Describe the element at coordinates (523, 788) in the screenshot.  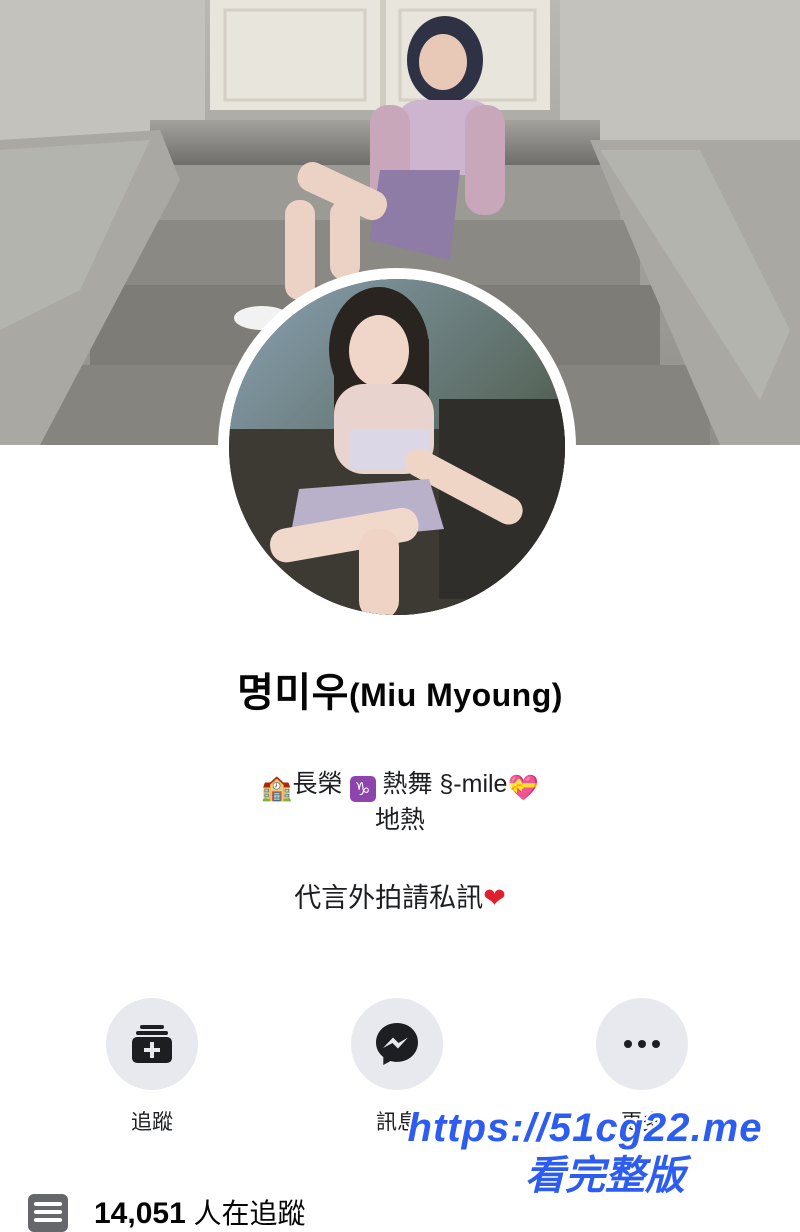
I see `heart-gift-icon: 💝` at that location.